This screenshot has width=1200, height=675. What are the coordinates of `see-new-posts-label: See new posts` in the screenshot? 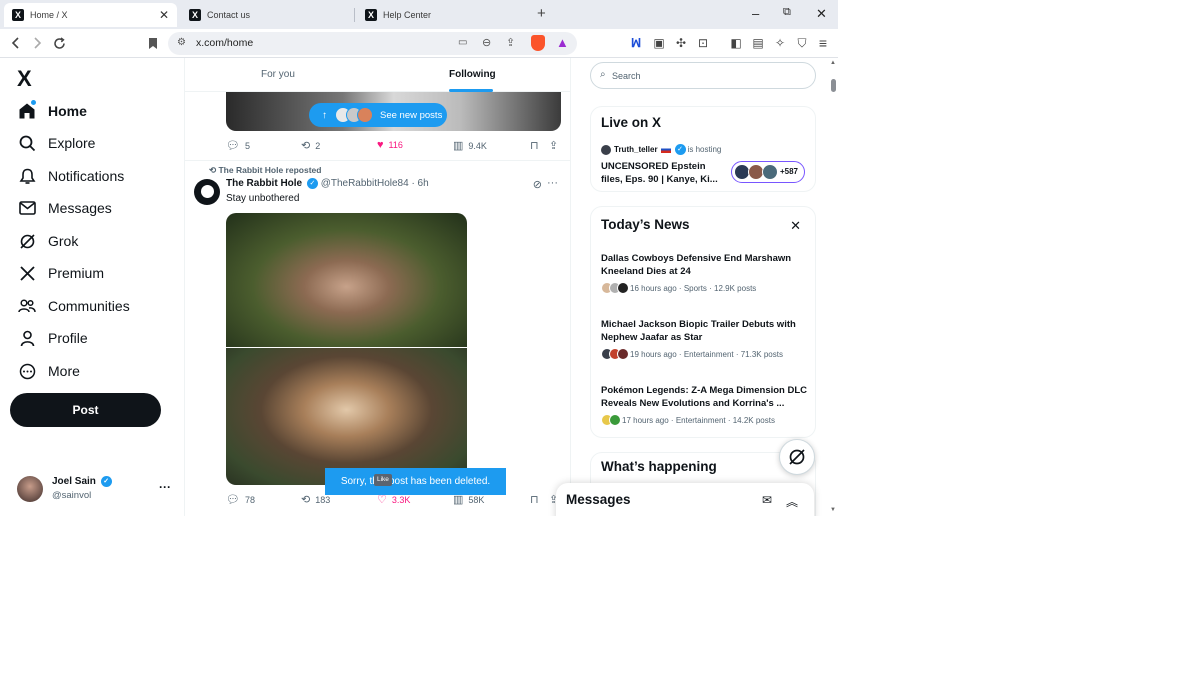 It's located at (411, 115).